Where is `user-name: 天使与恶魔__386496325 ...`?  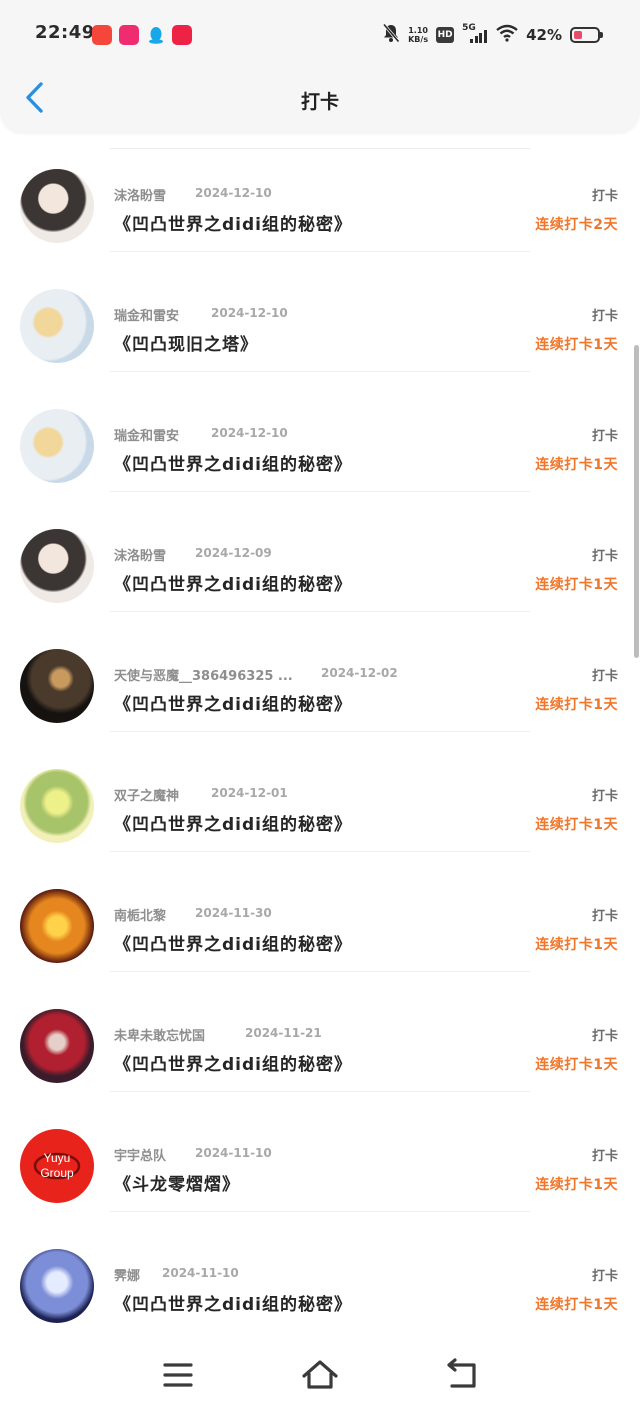
user-name: 天使与恶魔__386496325 ... is located at coordinates (203, 674).